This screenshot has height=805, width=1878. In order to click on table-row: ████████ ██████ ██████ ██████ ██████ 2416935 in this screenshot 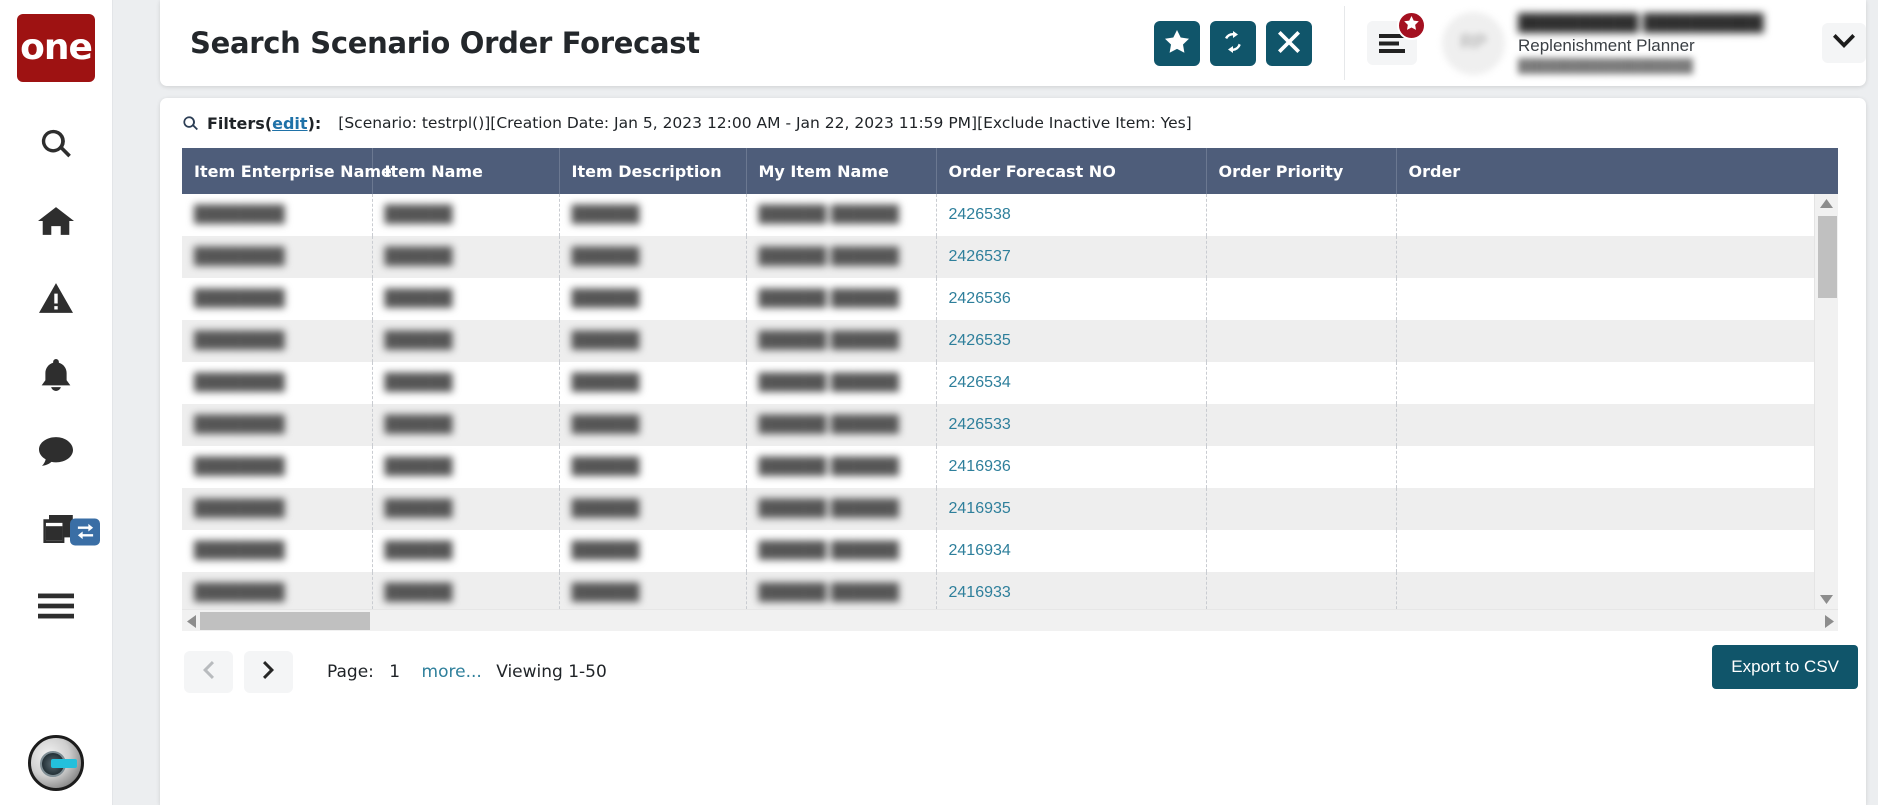, I will do `click(1010, 509)`.